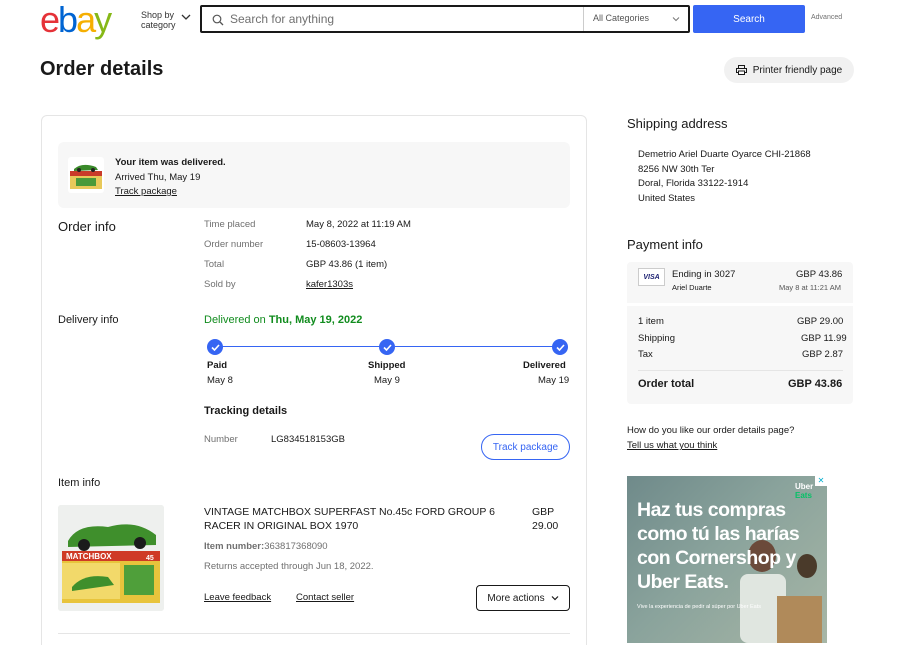 The height and width of the screenshot is (645, 898). What do you see at coordinates (88, 320) in the screenshot?
I see `delivery-info-heading: Delivery info` at bounding box center [88, 320].